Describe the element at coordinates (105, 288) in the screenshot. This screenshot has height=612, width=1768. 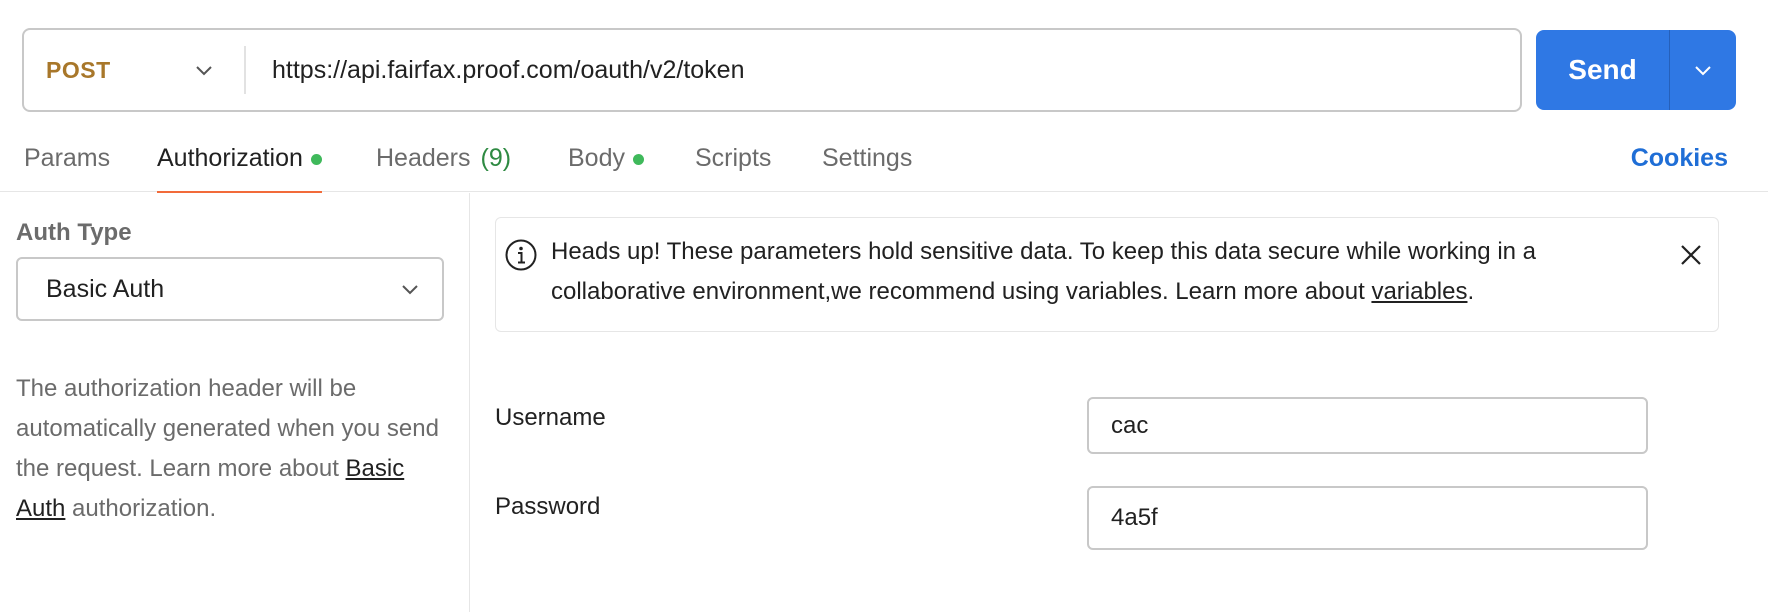
I see `auth-type-value: Basic Auth` at that location.